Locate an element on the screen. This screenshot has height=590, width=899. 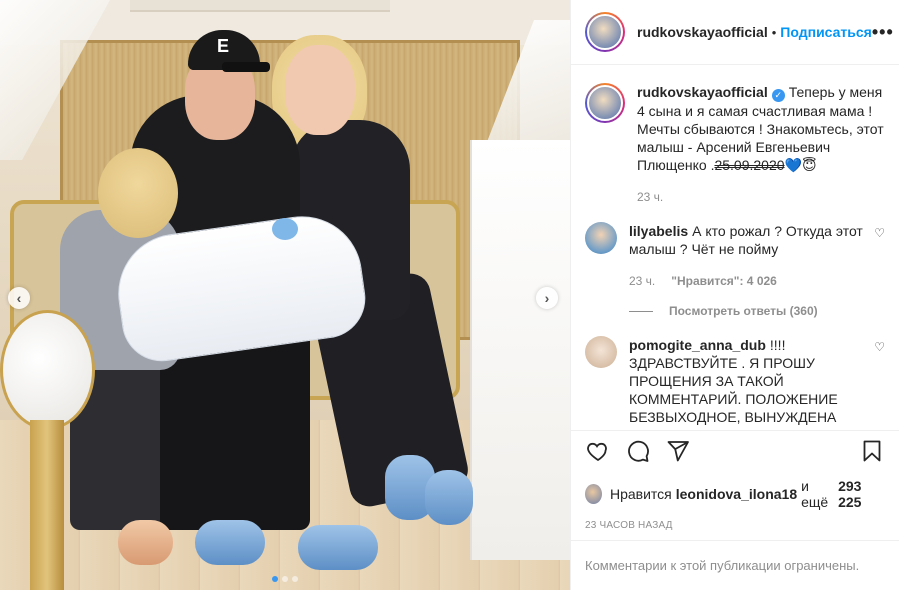
bookmark-icon is located at coordinates (872, 451).